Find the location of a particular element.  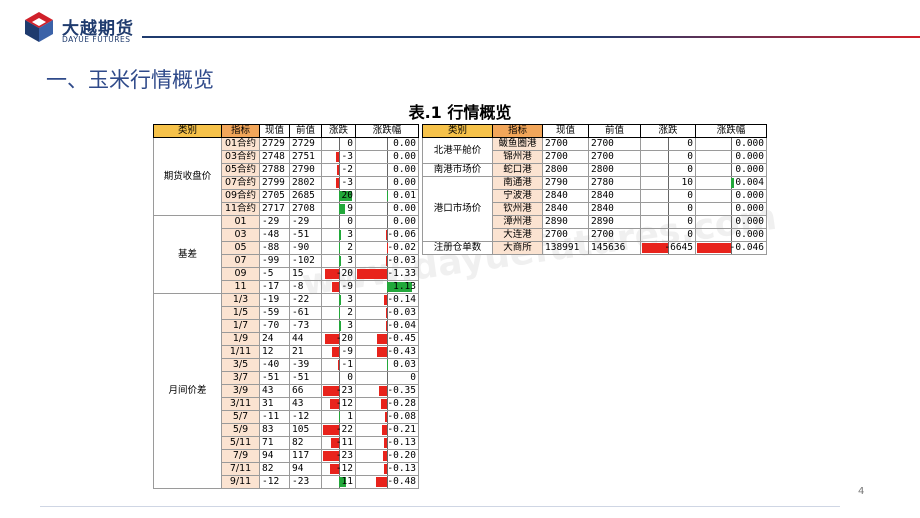

bar-value-text: -0.35 is located at coordinates (401, 391).